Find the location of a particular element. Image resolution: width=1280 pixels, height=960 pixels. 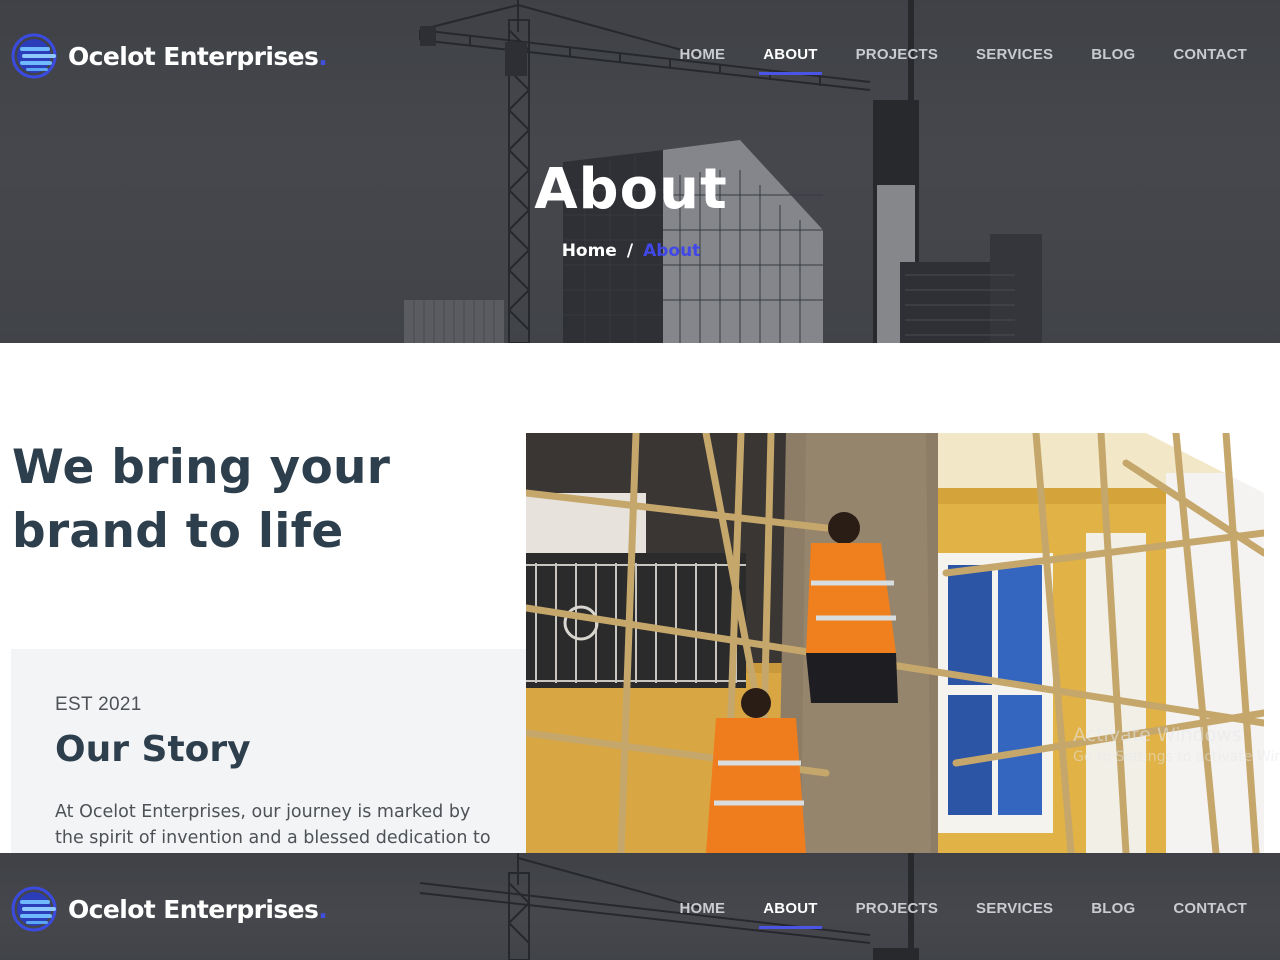

brand-logo: Ocelot Enterprises. is located at coordinates (169, 56).